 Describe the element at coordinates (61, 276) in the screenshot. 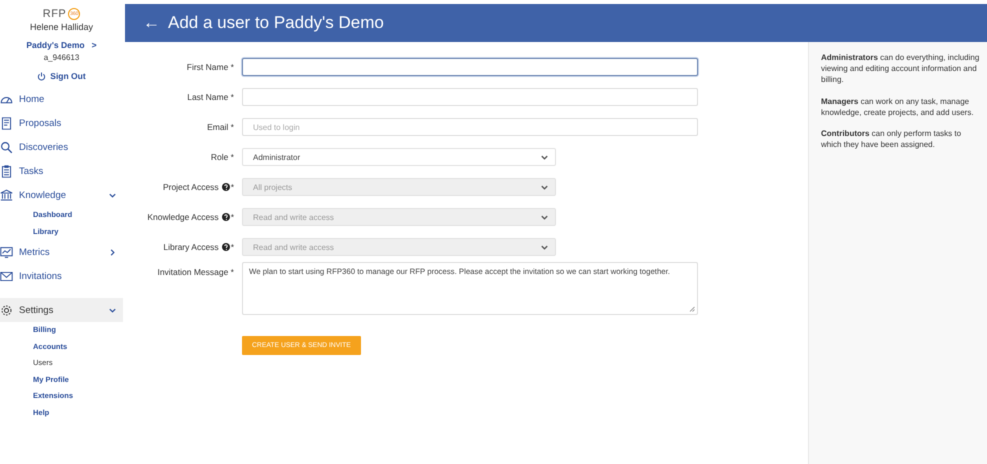

I see `nav-item: Invitations` at that location.